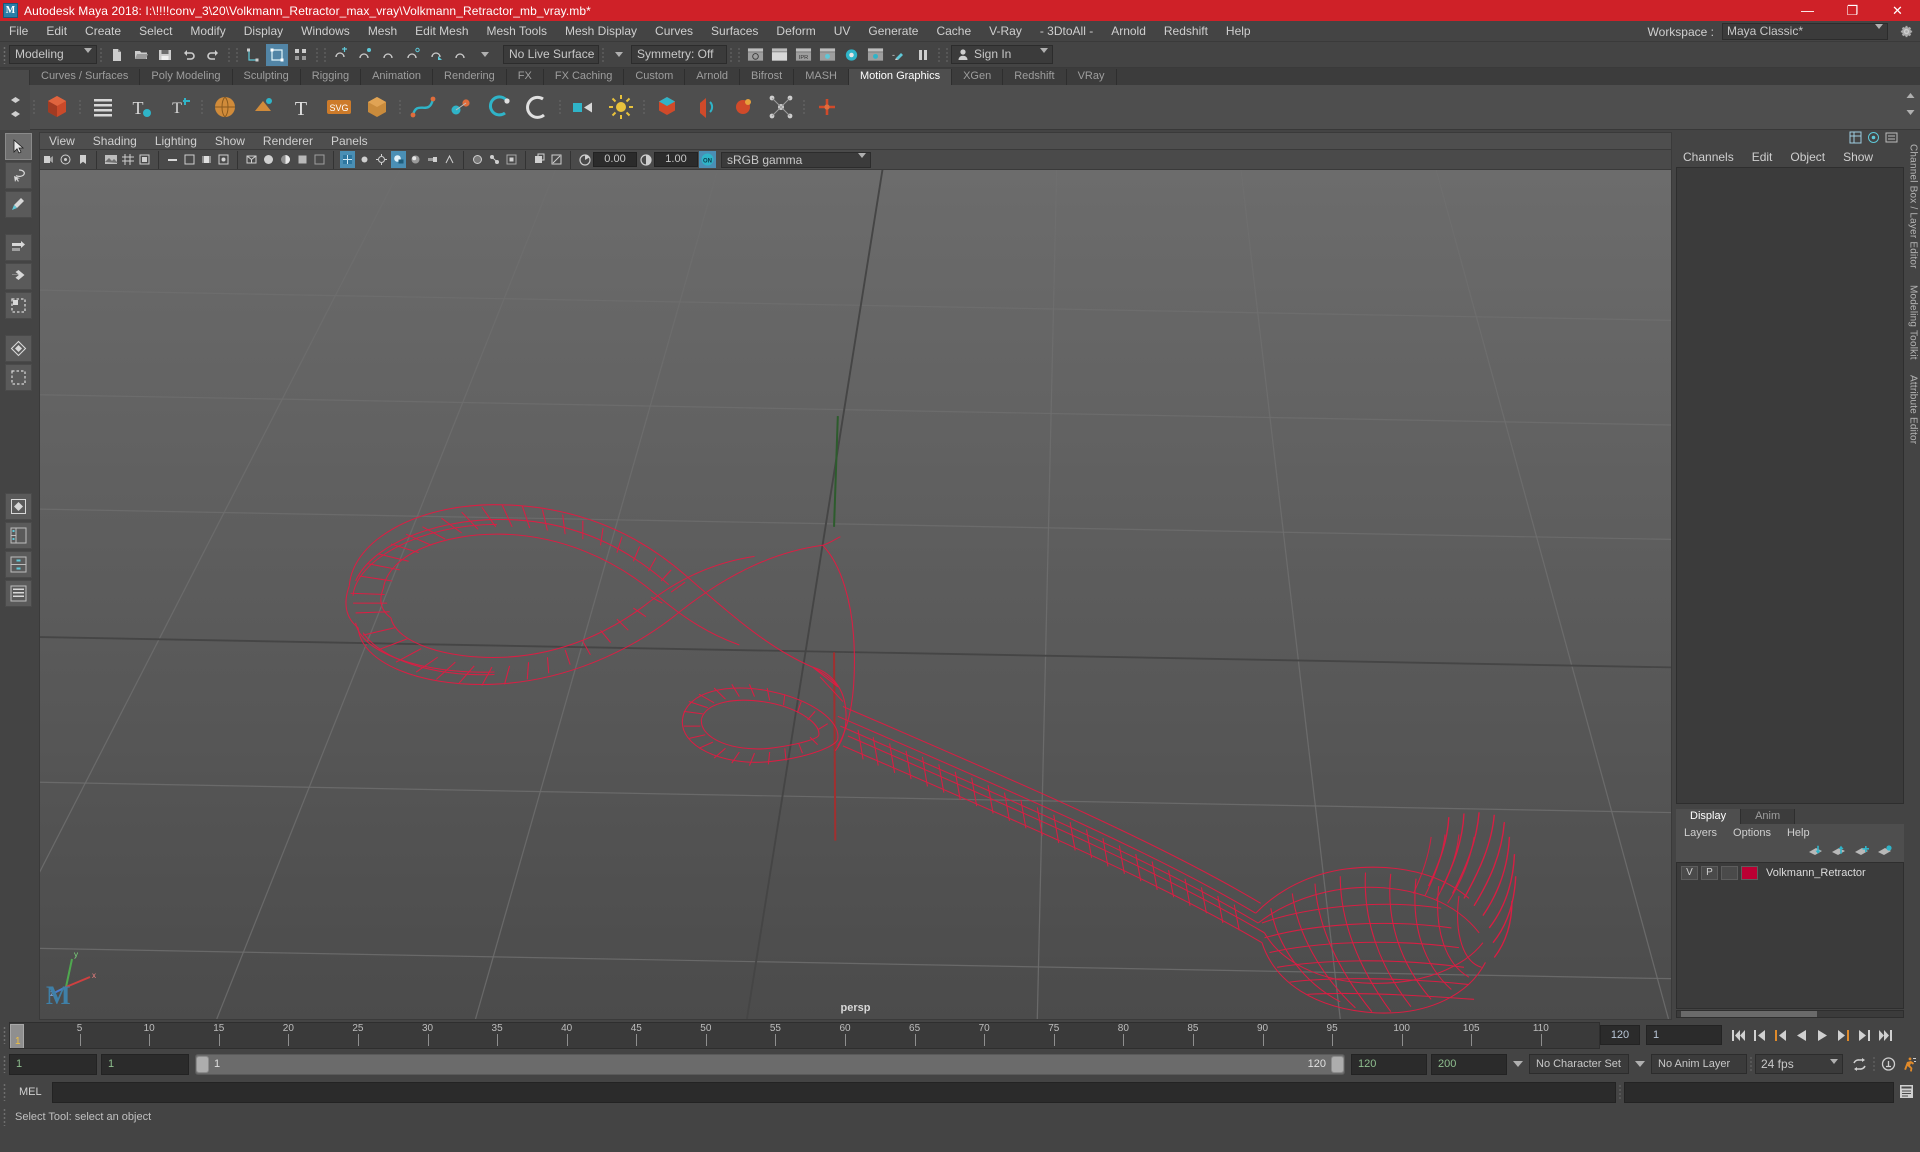  I want to click on layer-visibility-toggle: V, so click(1689, 873).